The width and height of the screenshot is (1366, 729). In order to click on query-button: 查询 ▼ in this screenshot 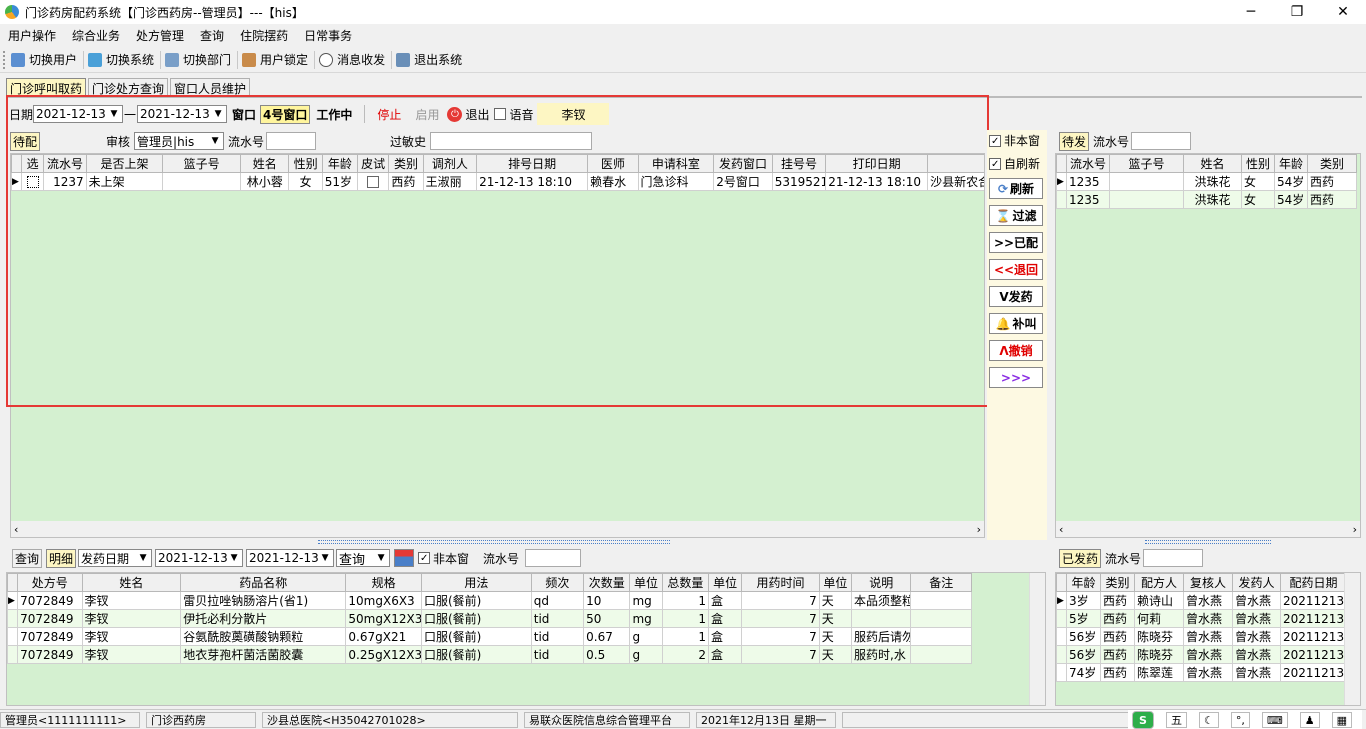, I will do `click(363, 558)`.